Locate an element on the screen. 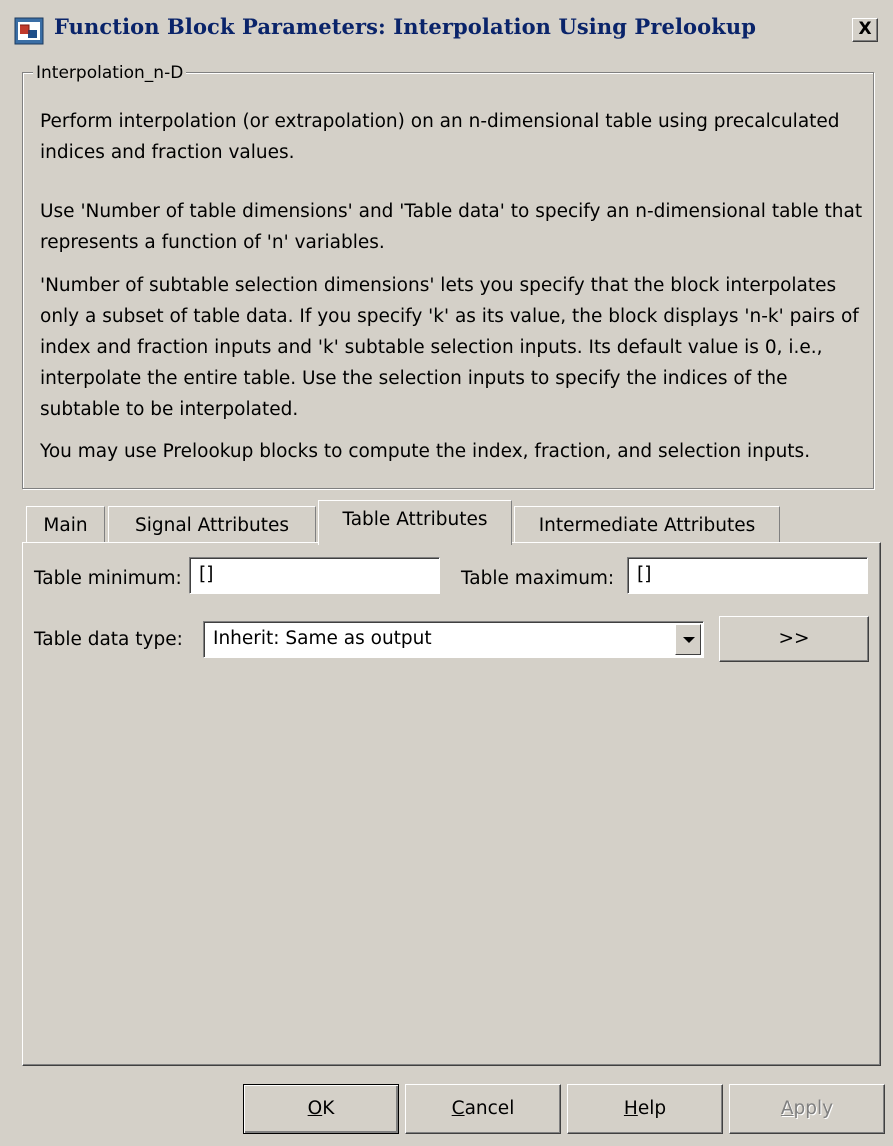  help-button: Help is located at coordinates (645, 1109).